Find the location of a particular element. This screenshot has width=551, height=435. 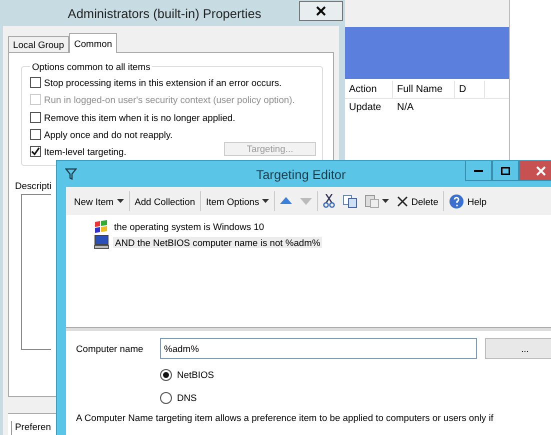

column-header: Full Name is located at coordinates (424, 89).